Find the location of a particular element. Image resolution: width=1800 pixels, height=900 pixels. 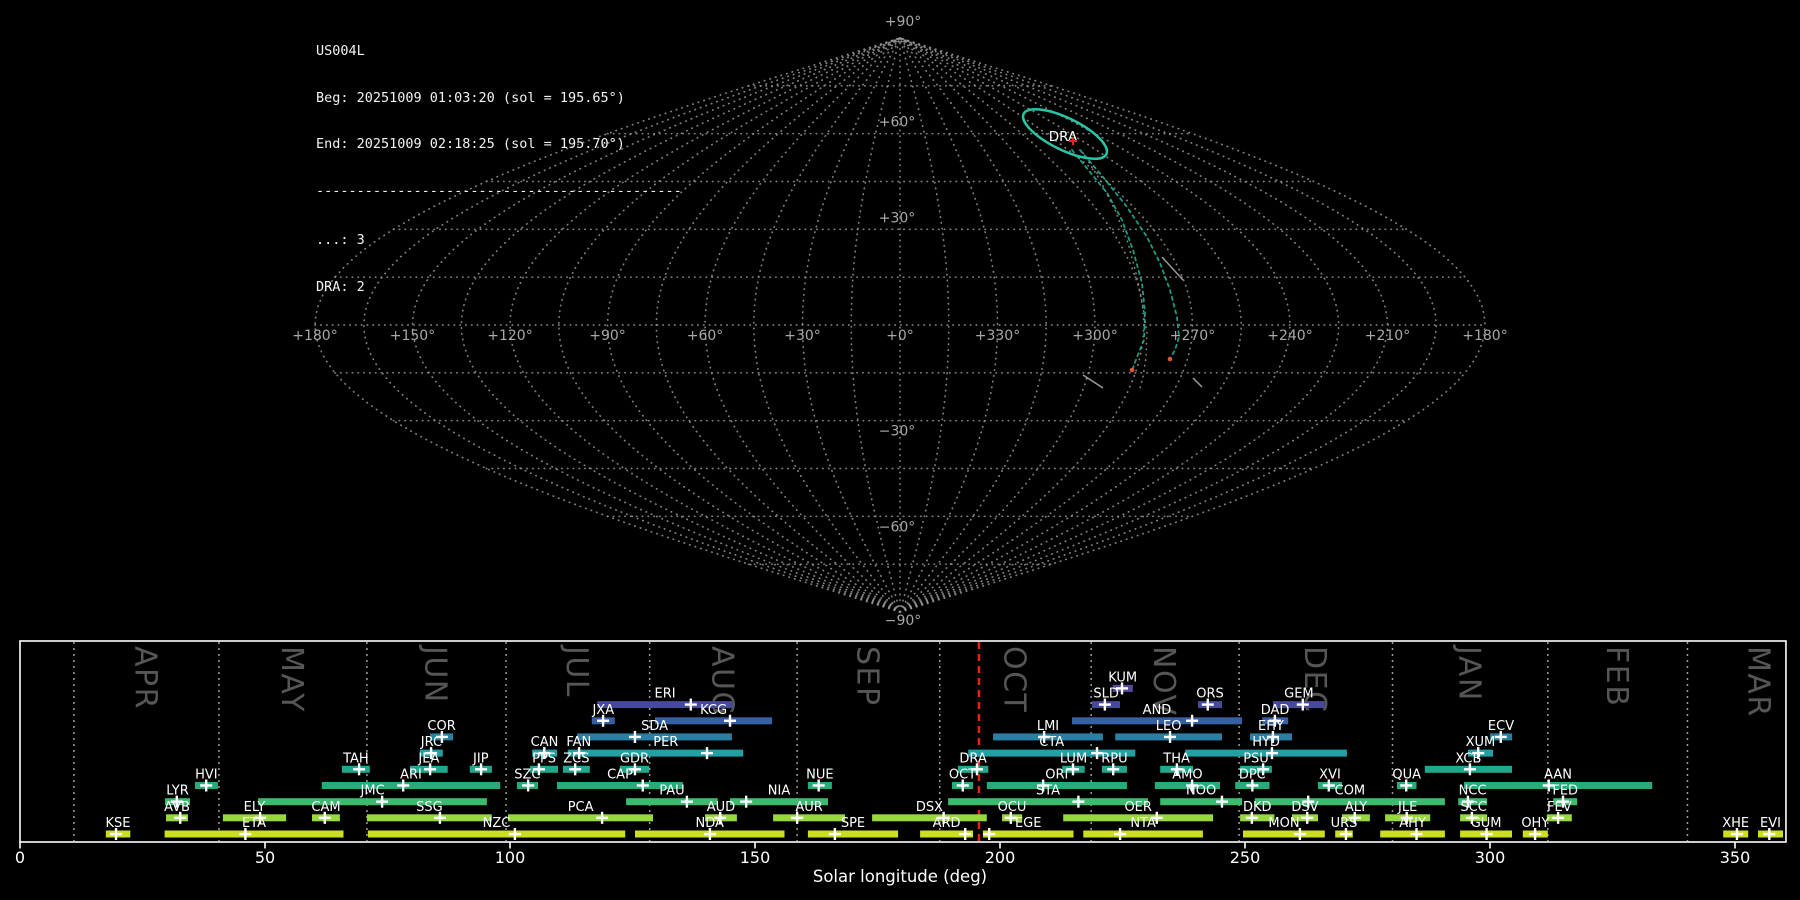

shower-label-sld: SLD is located at coordinates (1106, 694).